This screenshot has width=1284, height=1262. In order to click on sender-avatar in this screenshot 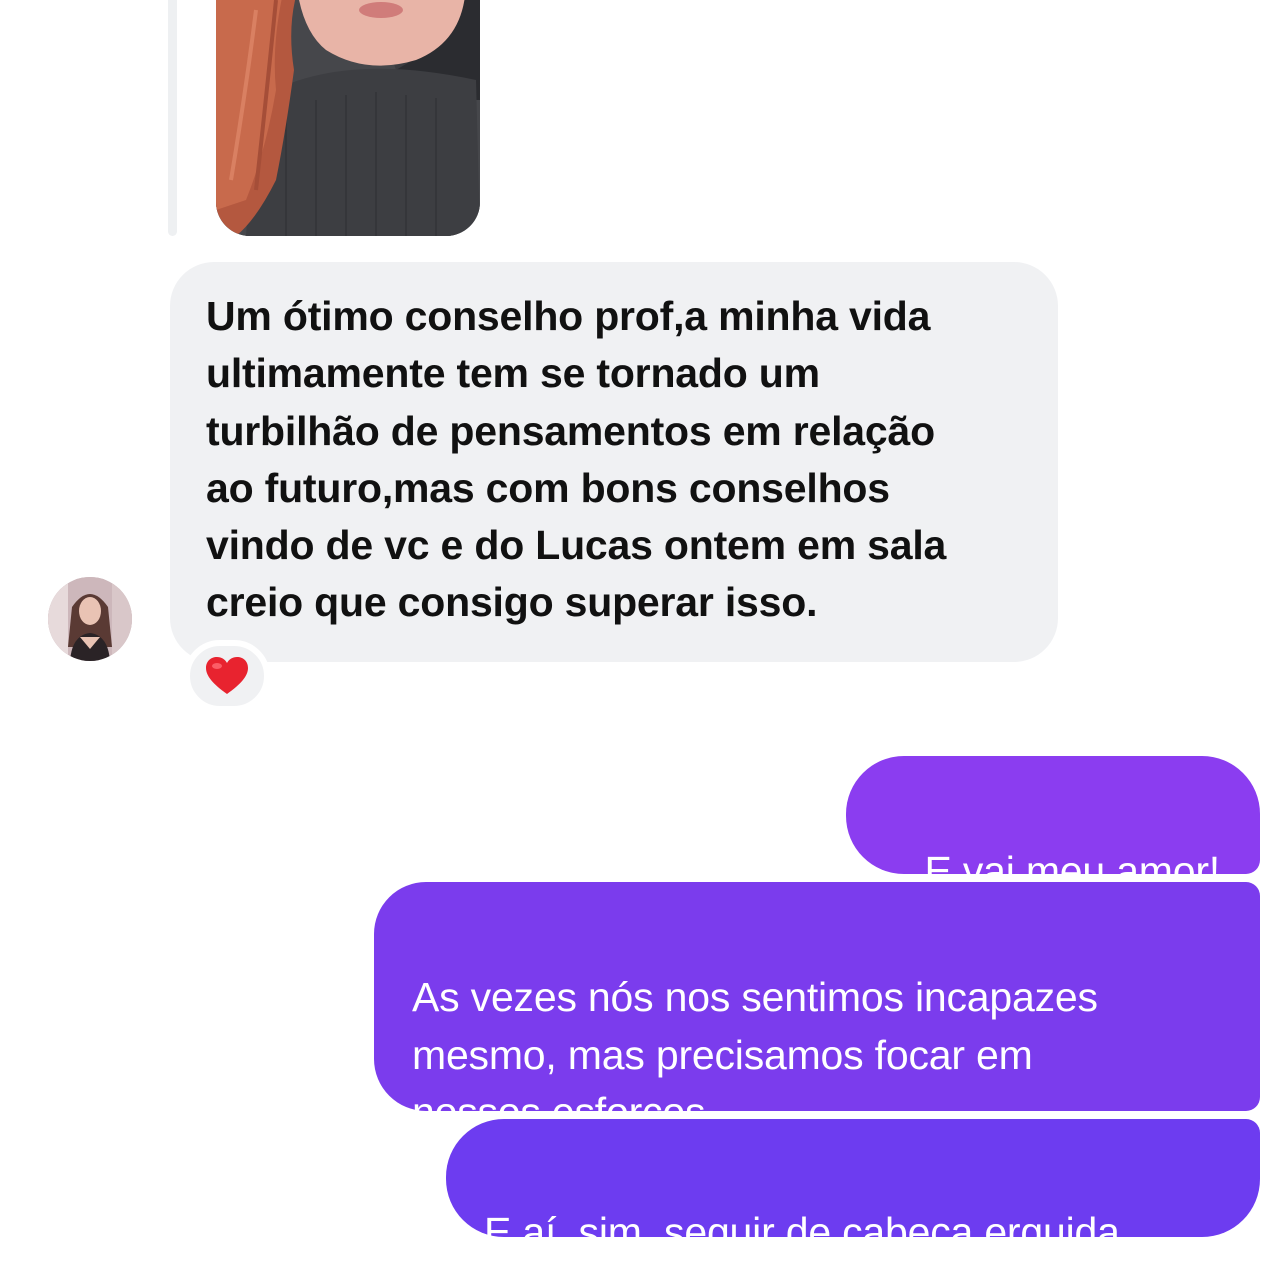, I will do `click(90, 619)`.